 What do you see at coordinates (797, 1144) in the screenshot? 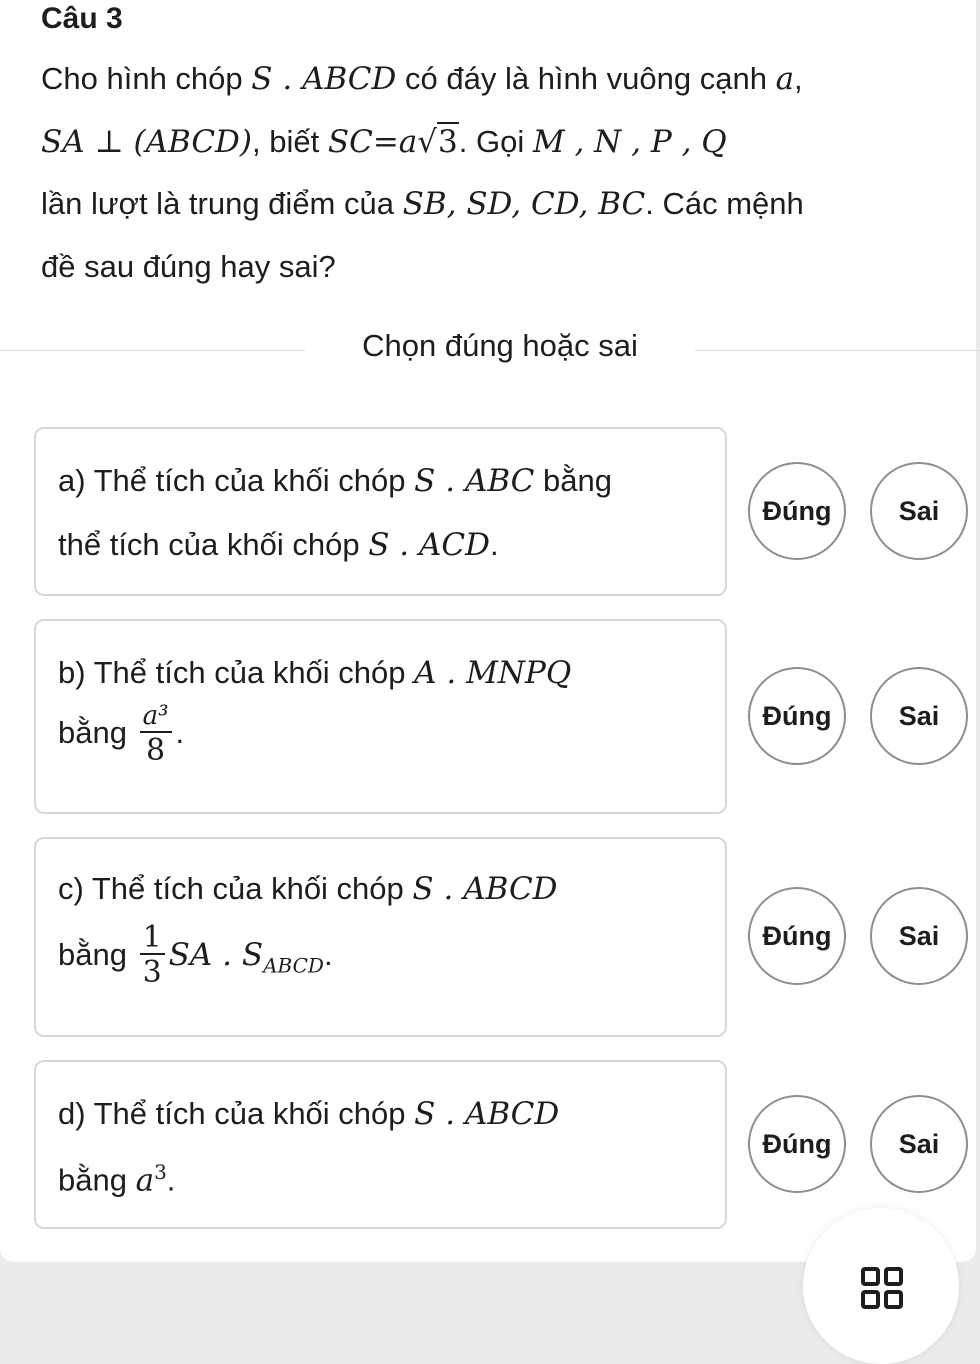
I see `true-button-d: Đúng` at bounding box center [797, 1144].